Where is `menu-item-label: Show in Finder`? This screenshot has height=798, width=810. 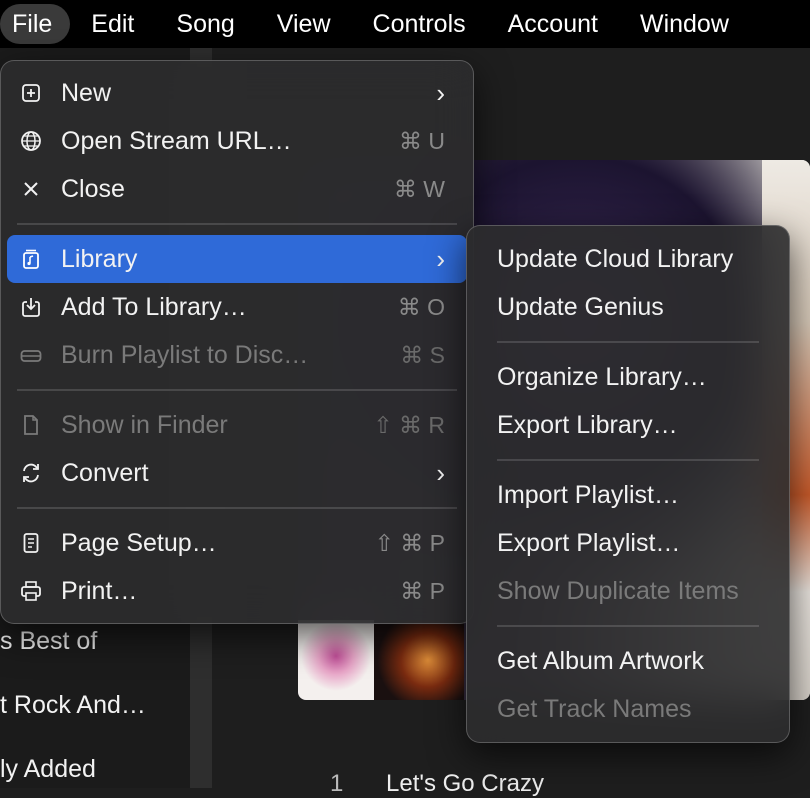
menu-item-label: Show in Finder is located at coordinates (144, 424).